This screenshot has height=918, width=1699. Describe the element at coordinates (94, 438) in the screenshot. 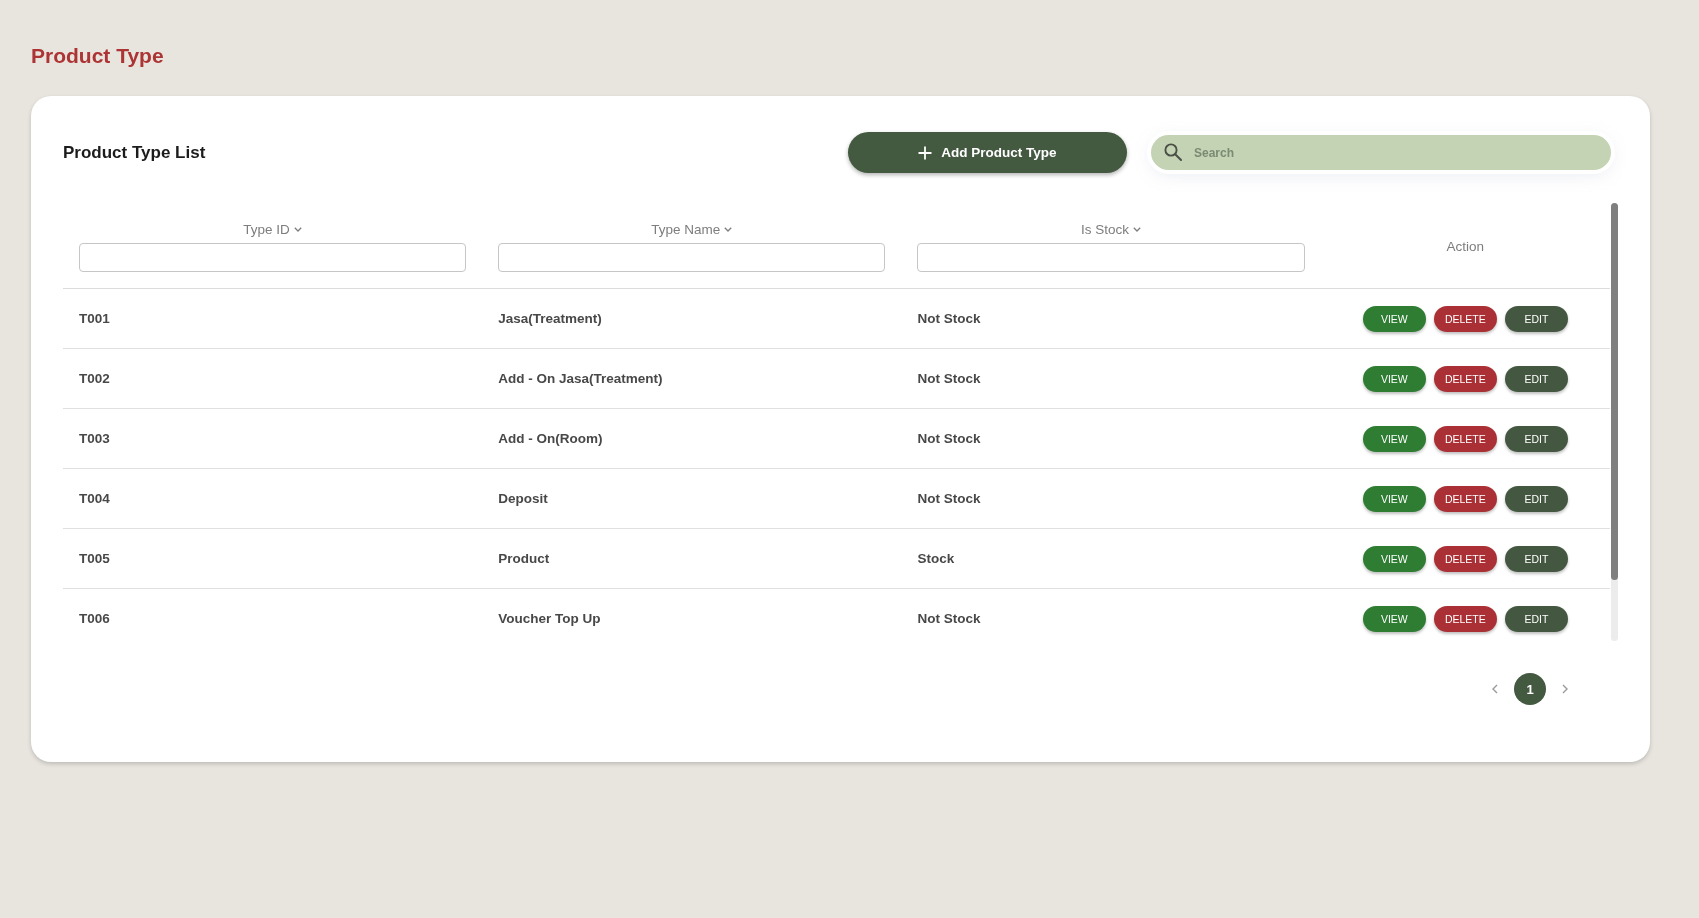

I see `table-cell: T003` at that location.